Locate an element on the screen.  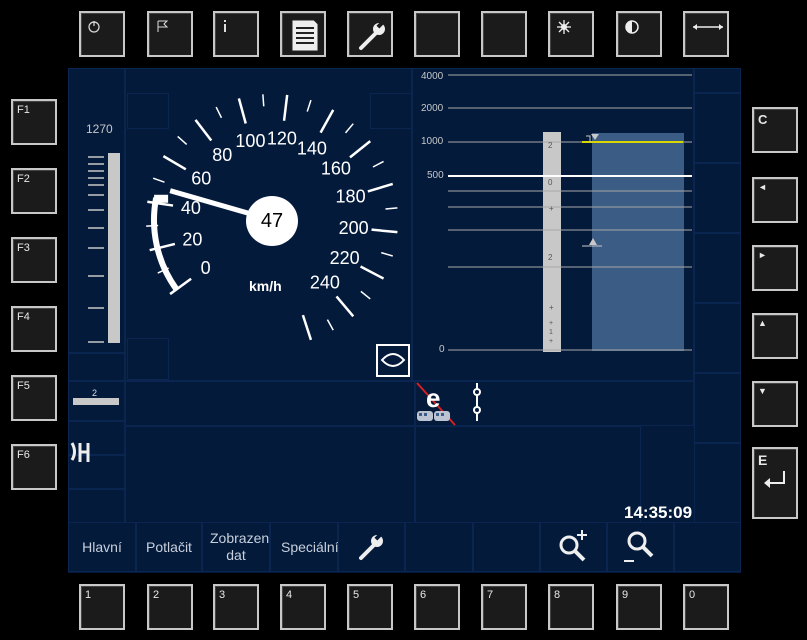
document-key is located at coordinates (303, 34).